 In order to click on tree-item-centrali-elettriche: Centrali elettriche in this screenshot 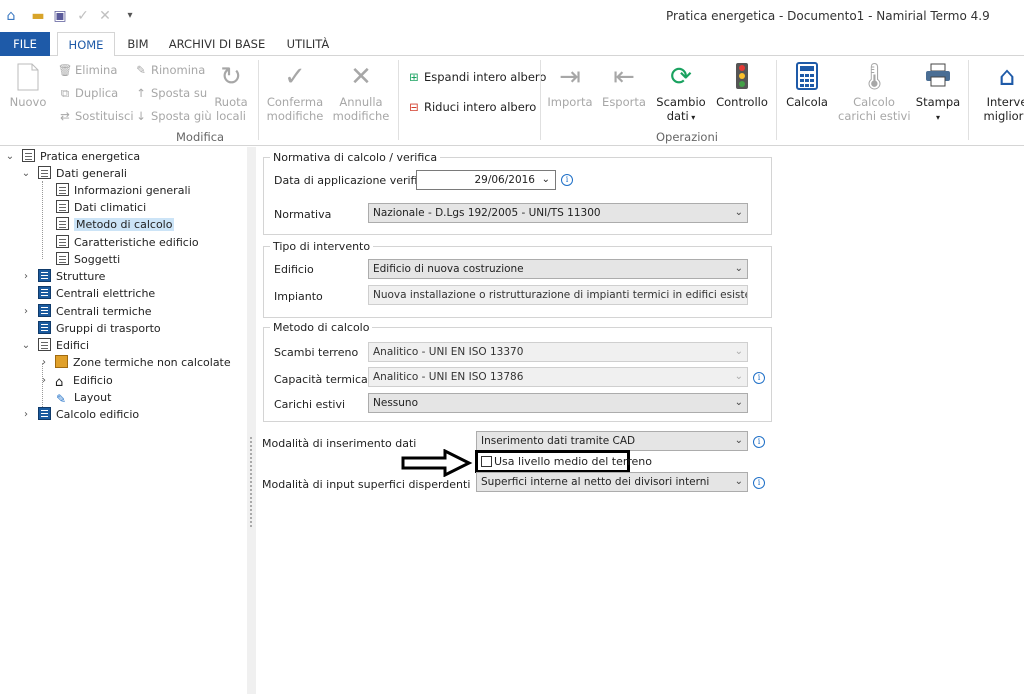, I will do `click(87, 293)`.